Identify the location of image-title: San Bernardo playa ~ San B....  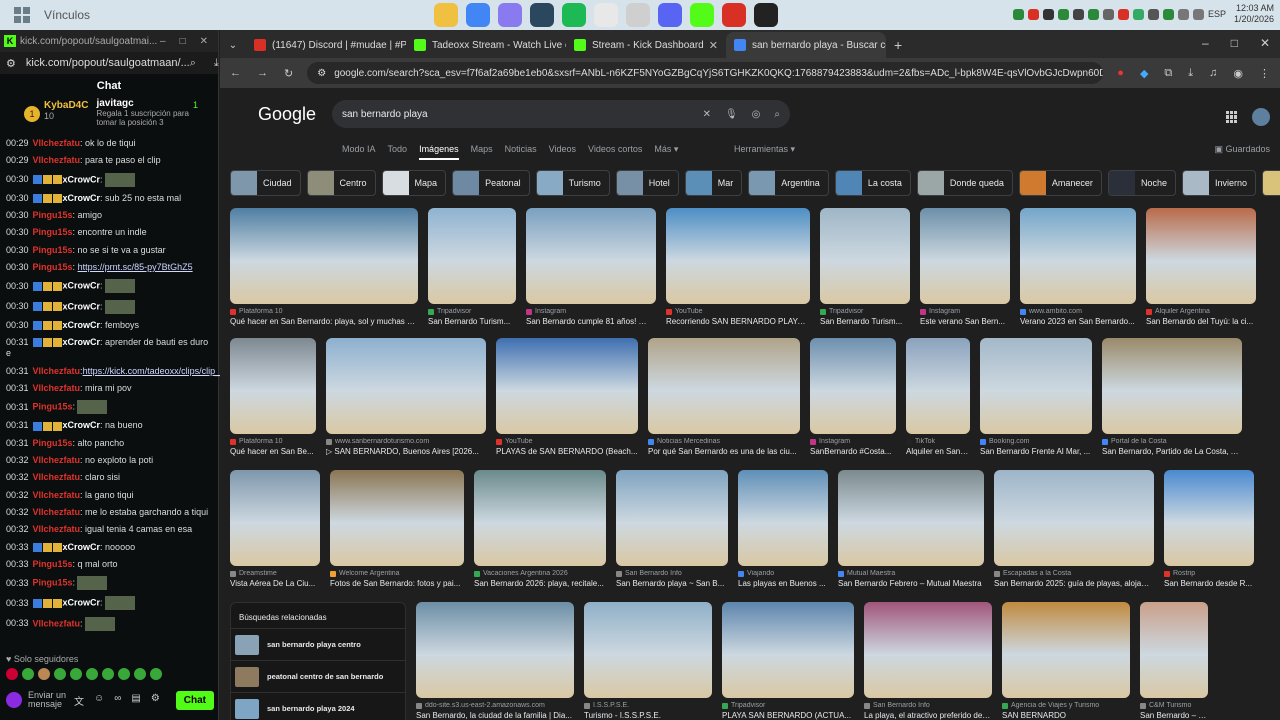
(672, 583).